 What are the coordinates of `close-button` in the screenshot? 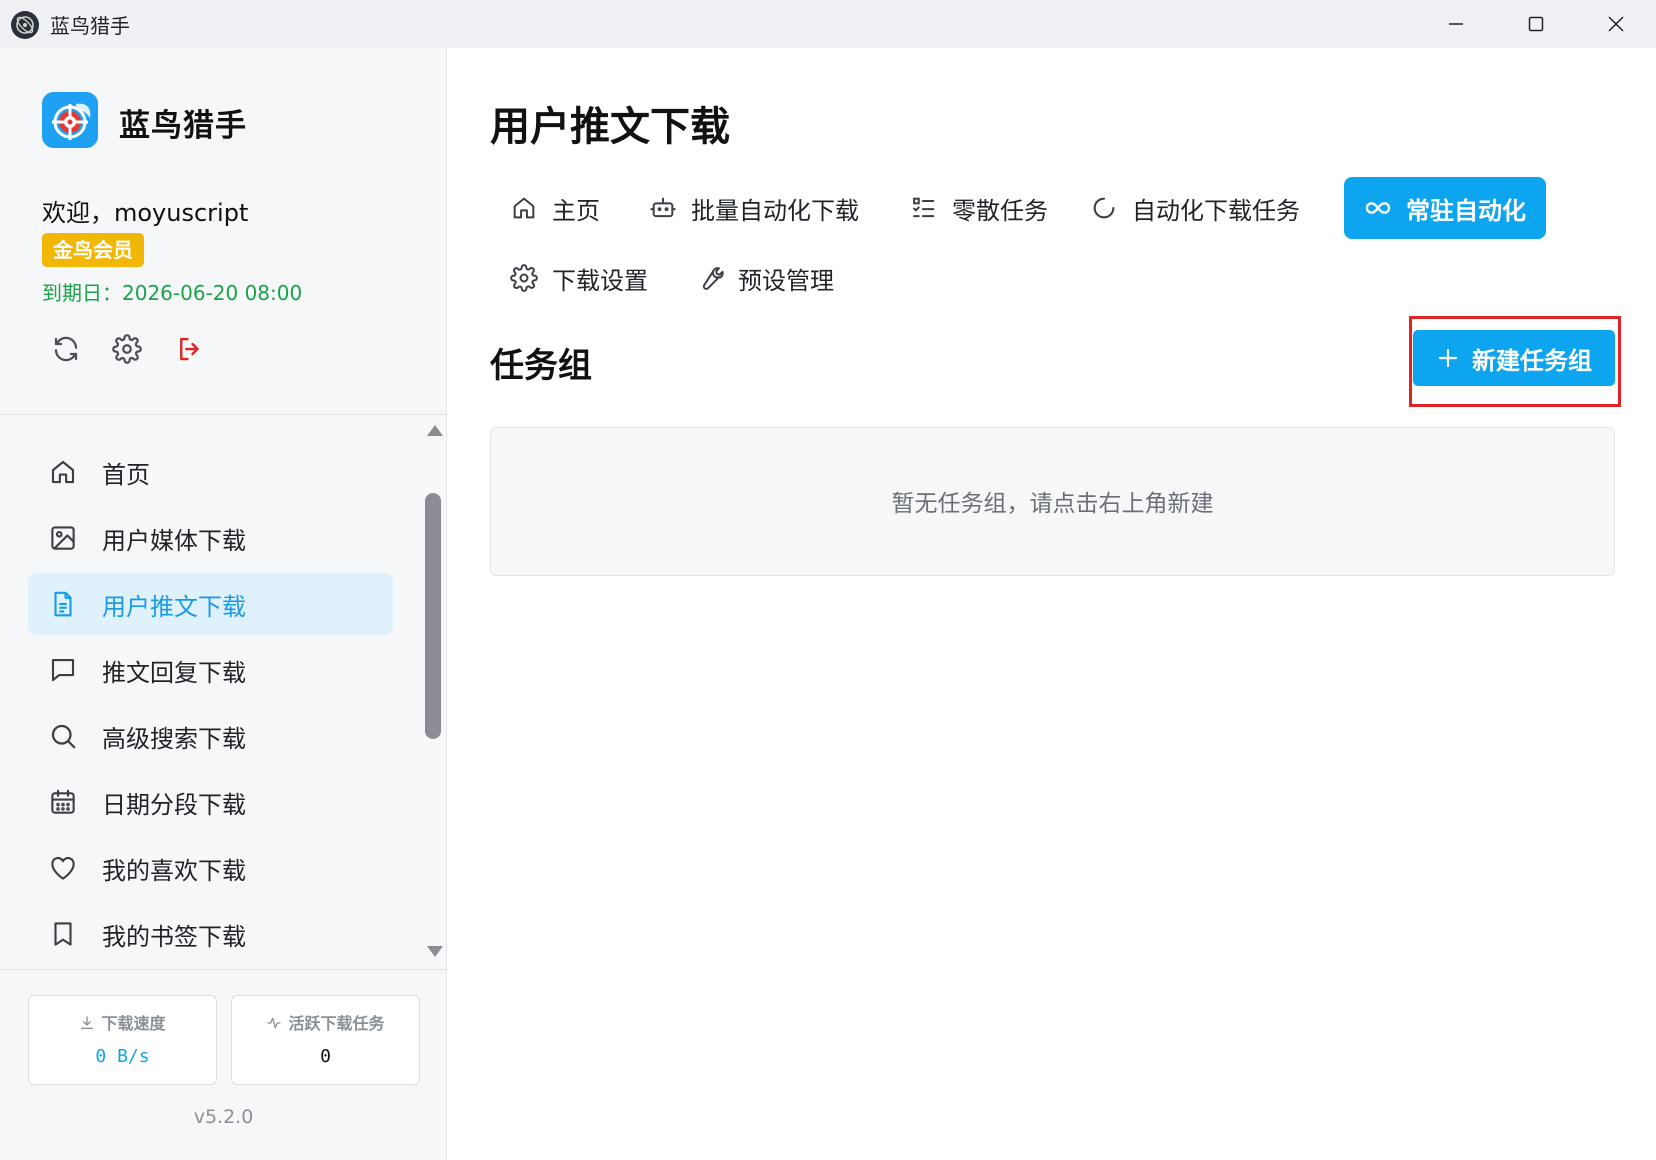 It's located at (1616, 24).